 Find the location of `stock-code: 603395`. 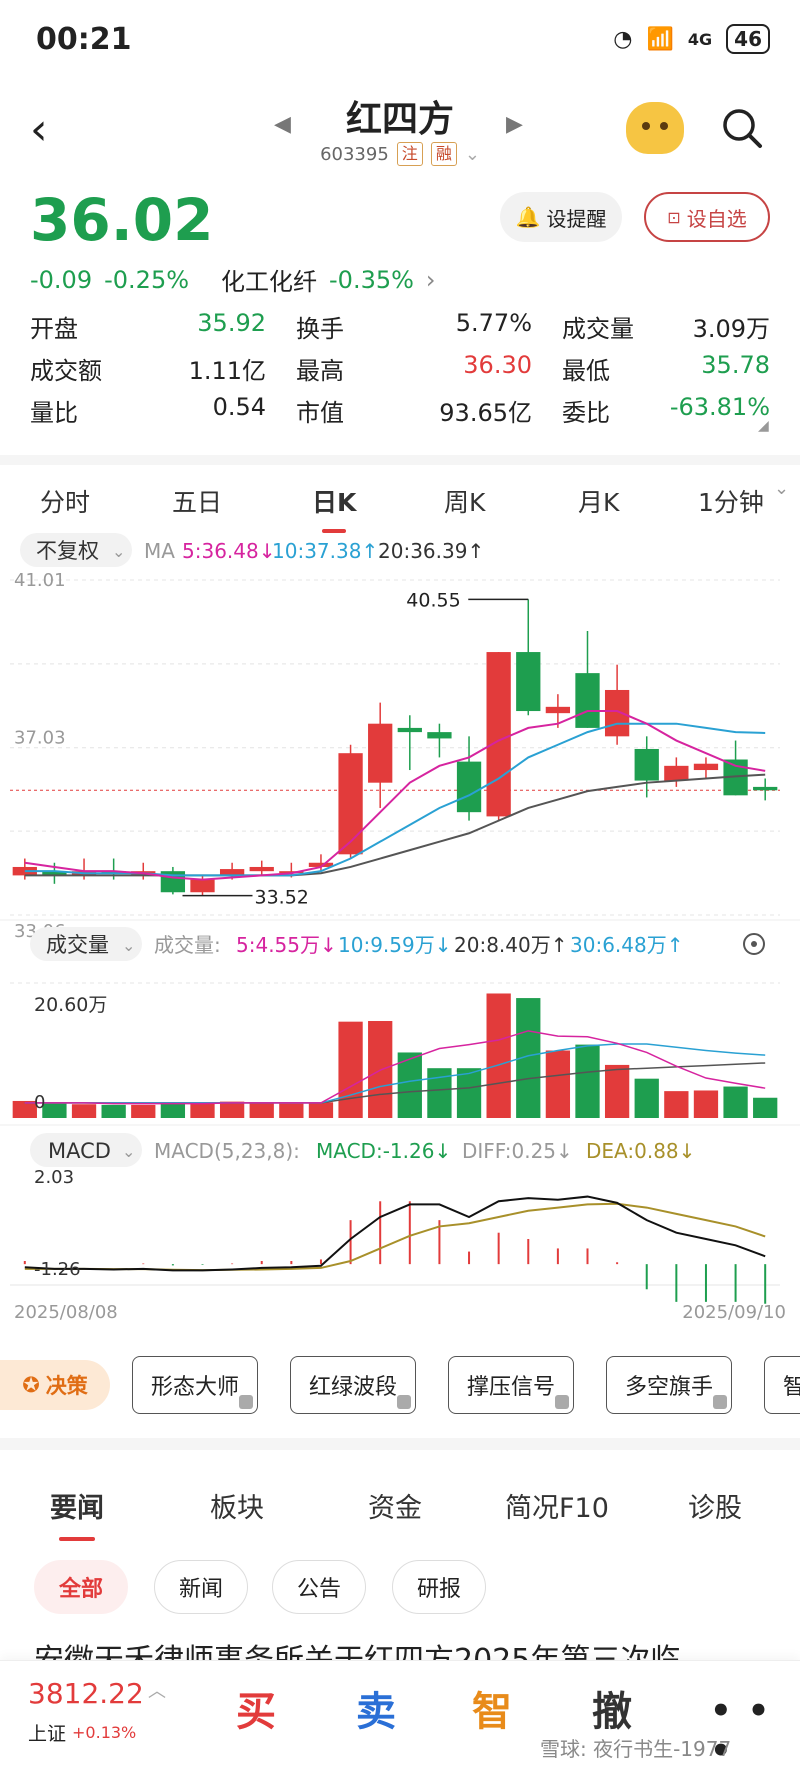

stock-code: 603395 is located at coordinates (354, 154).